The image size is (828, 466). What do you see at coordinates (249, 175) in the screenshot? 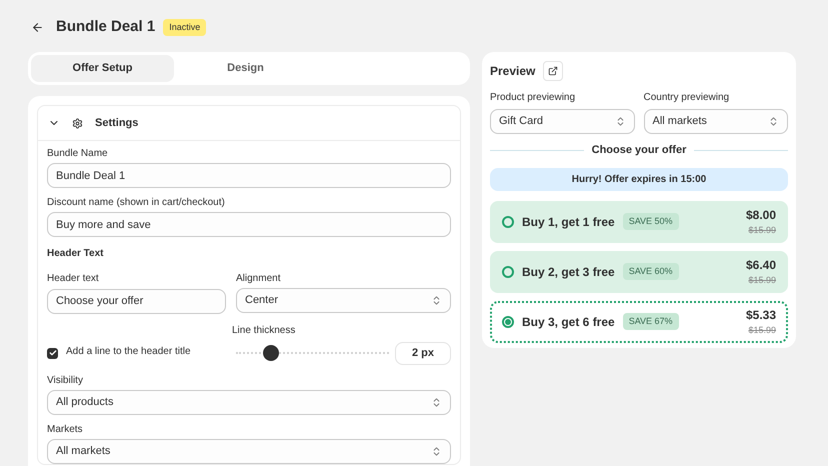
I see `input-field: Bundle Deal 1` at bounding box center [249, 175].